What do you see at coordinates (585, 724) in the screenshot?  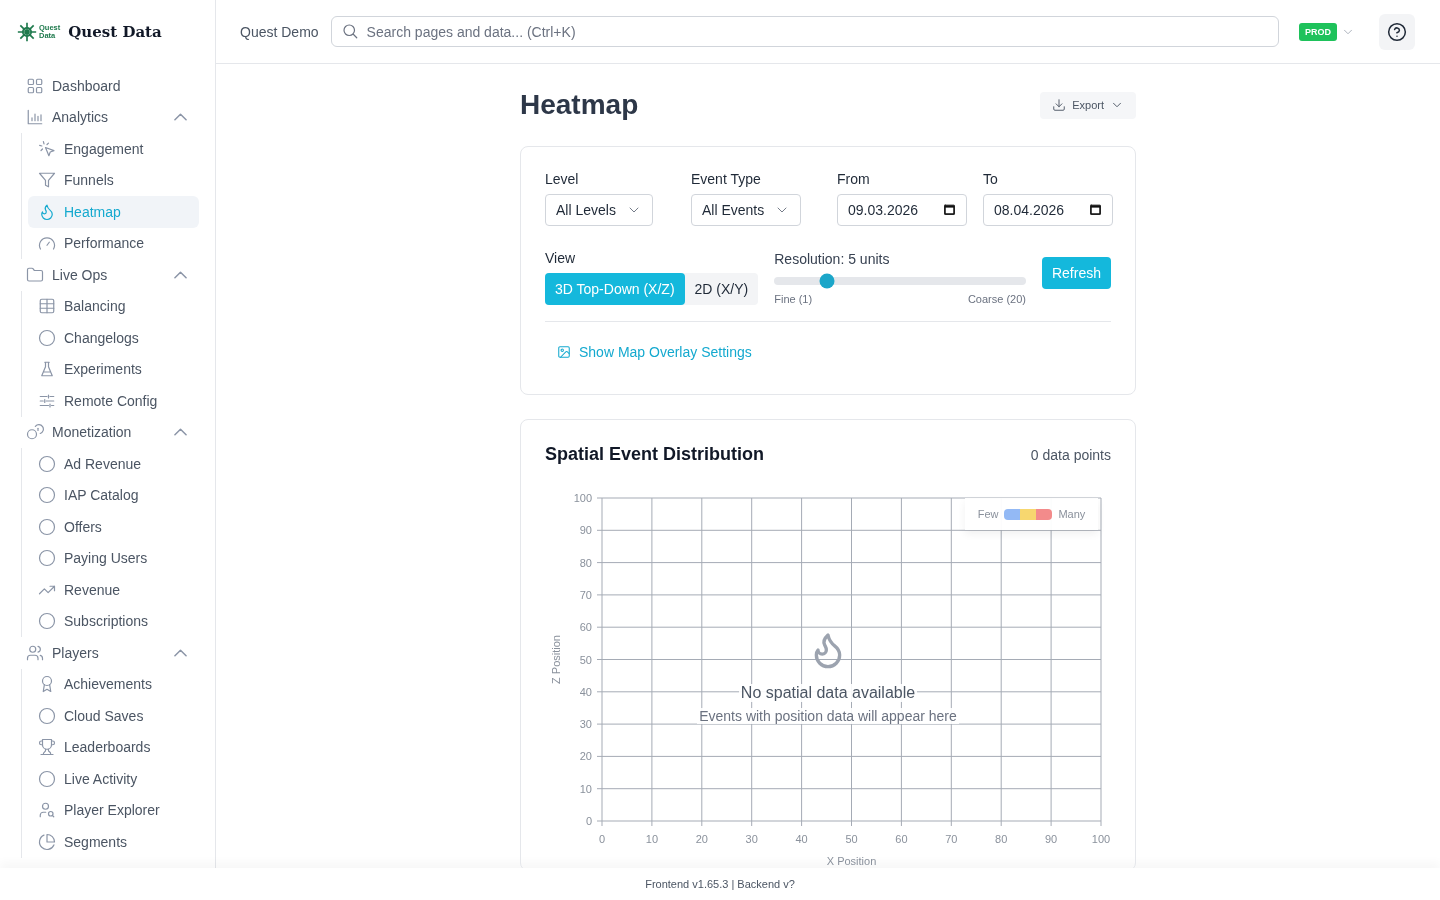 I see `tick-label: 30` at bounding box center [585, 724].